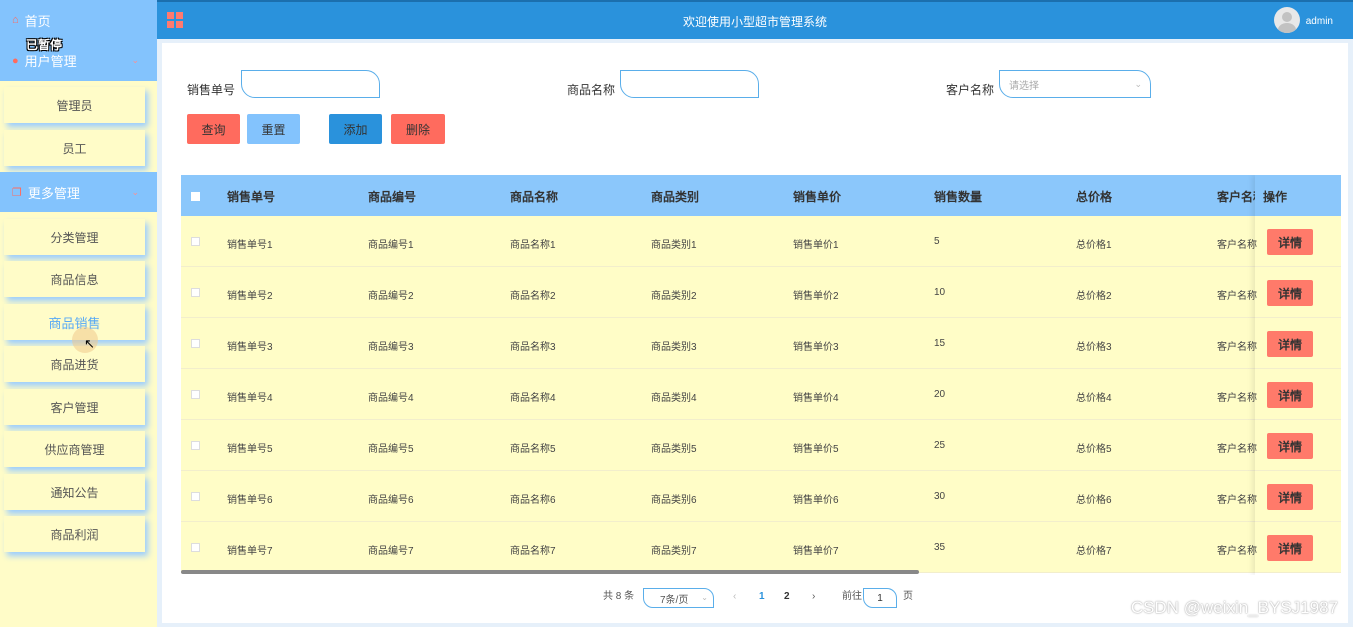 The image size is (1353, 627). I want to click on table-cell: 商品编号4, so click(391, 398).